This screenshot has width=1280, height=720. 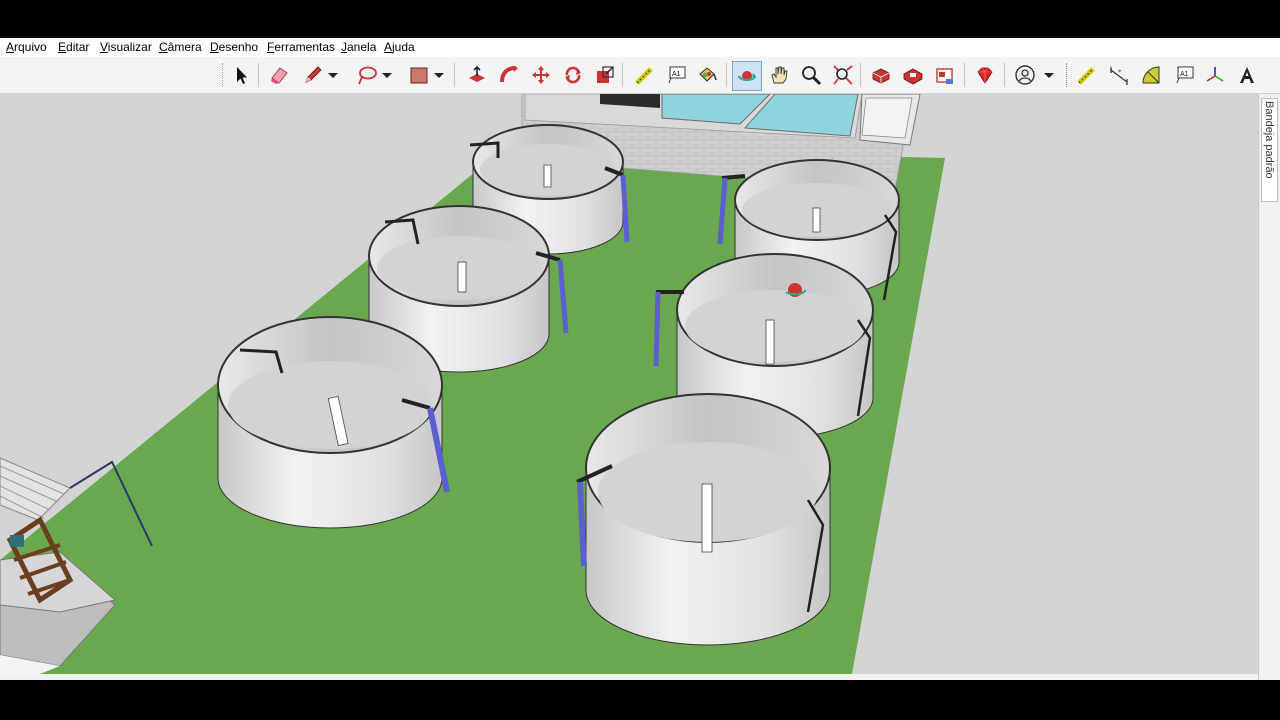 I want to click on pan-icon, so click(x=779, y=75).